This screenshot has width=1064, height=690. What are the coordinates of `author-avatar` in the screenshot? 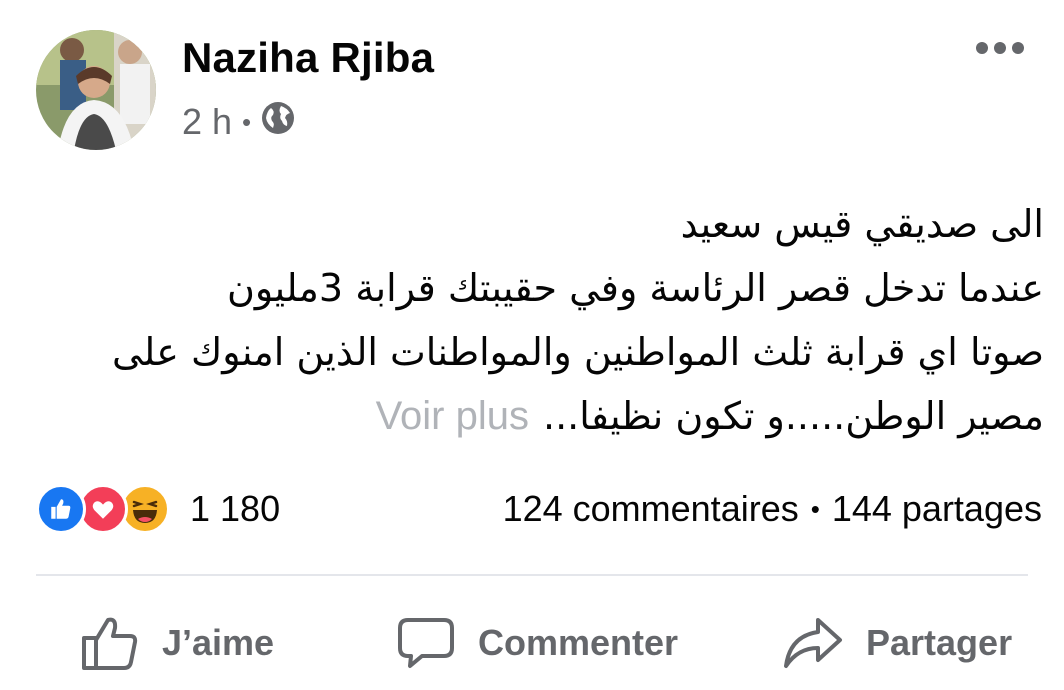 It's located at (96, 90).